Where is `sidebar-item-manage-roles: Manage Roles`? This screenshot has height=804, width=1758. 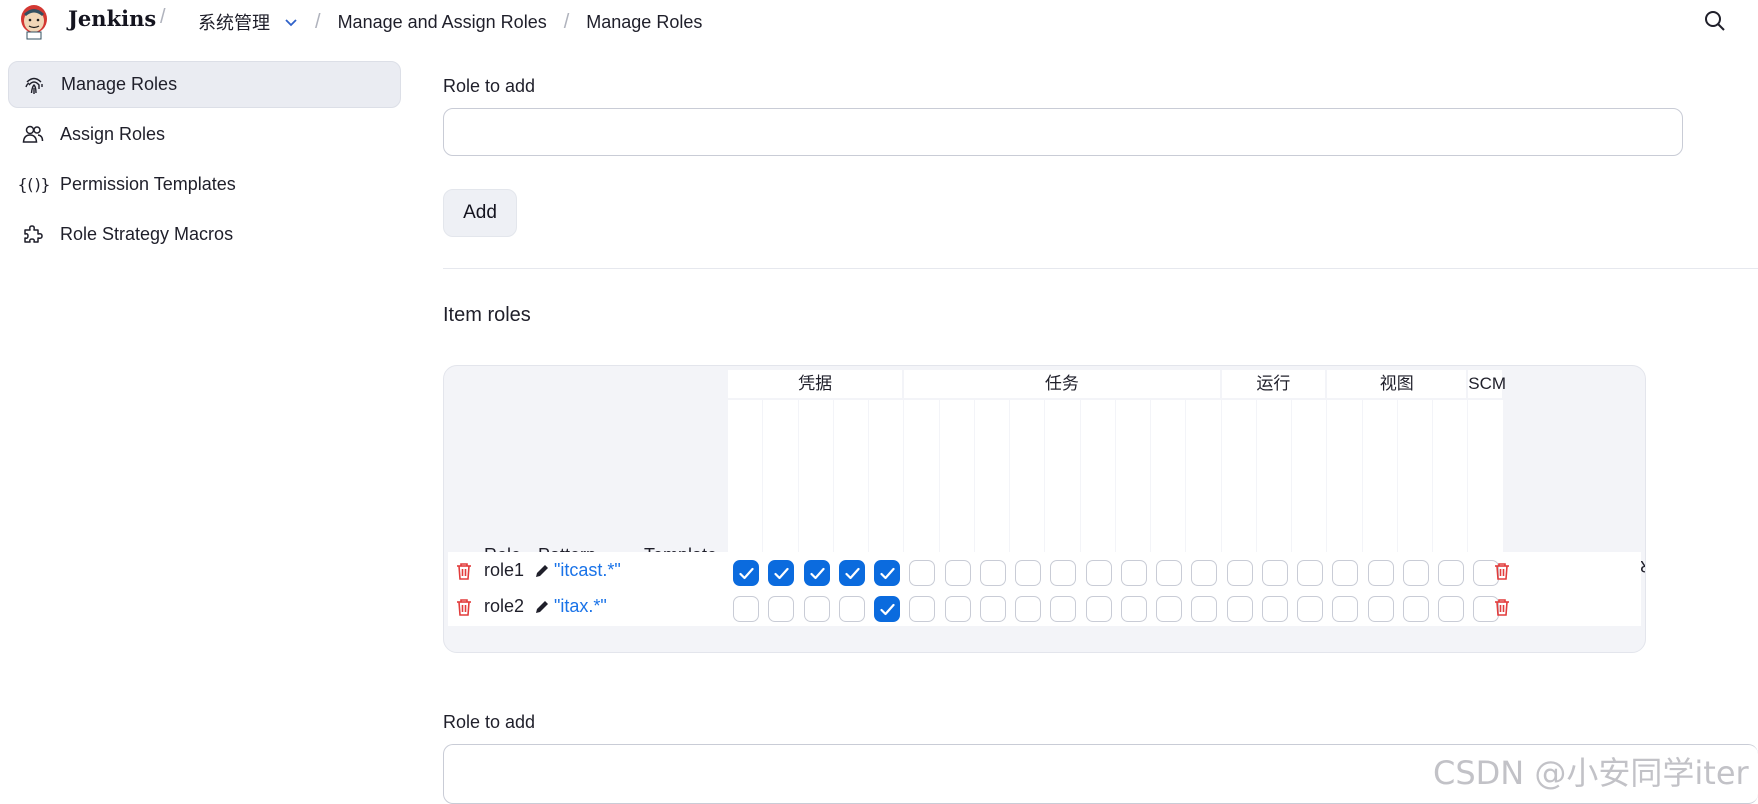 sidebar-item-manage-roles: Manage Roles is located at coordinates (204, 84).